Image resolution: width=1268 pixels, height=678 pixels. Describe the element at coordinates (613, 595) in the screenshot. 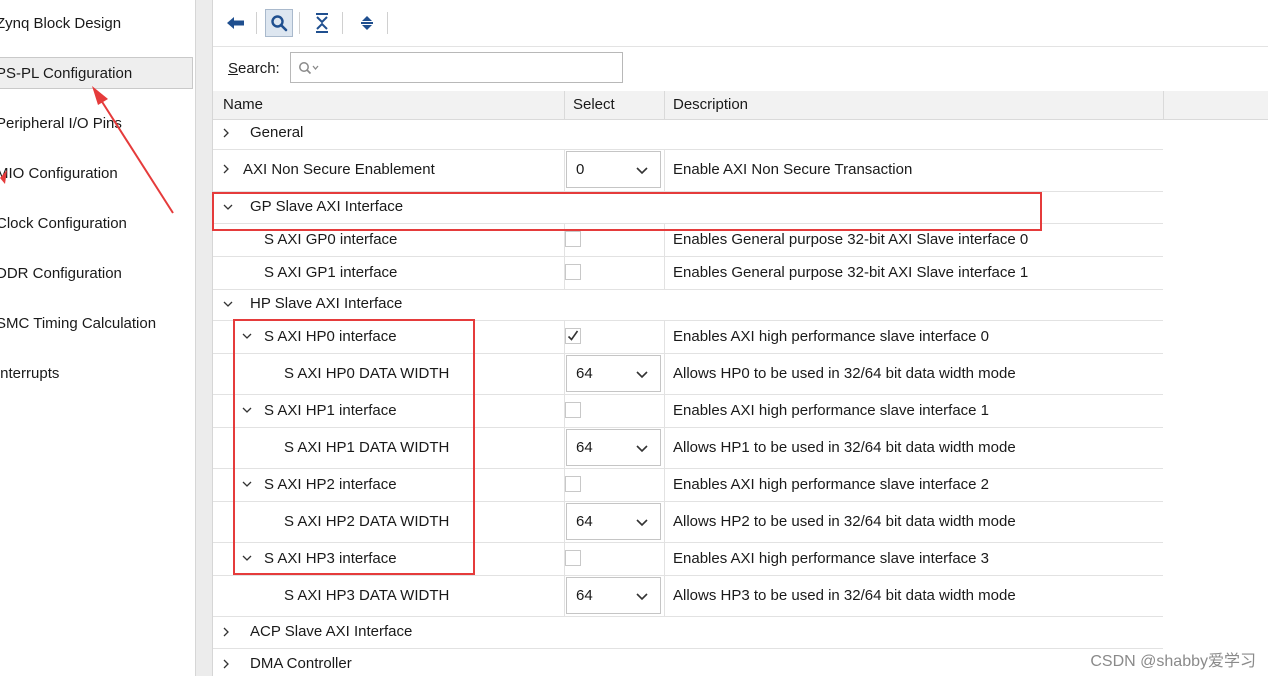

I see `hp3-data-width-select: 64` at that location.